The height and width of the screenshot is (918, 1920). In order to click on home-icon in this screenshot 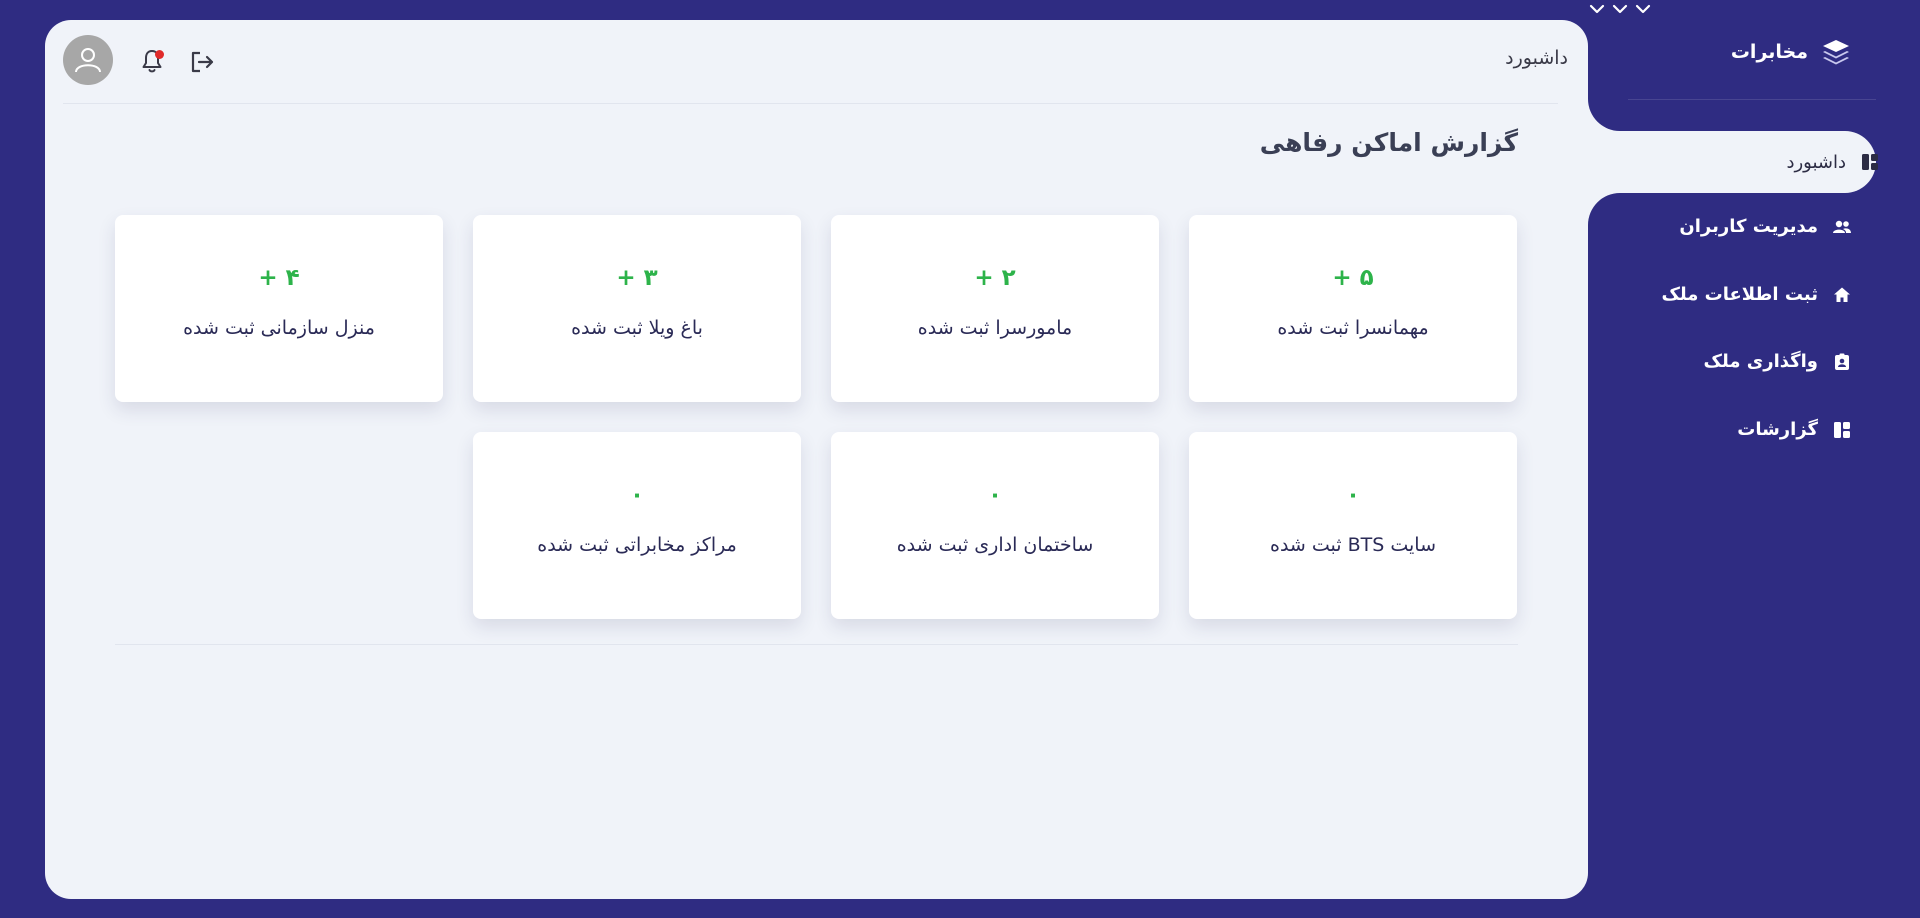, I will do `click(1842, 295)`.